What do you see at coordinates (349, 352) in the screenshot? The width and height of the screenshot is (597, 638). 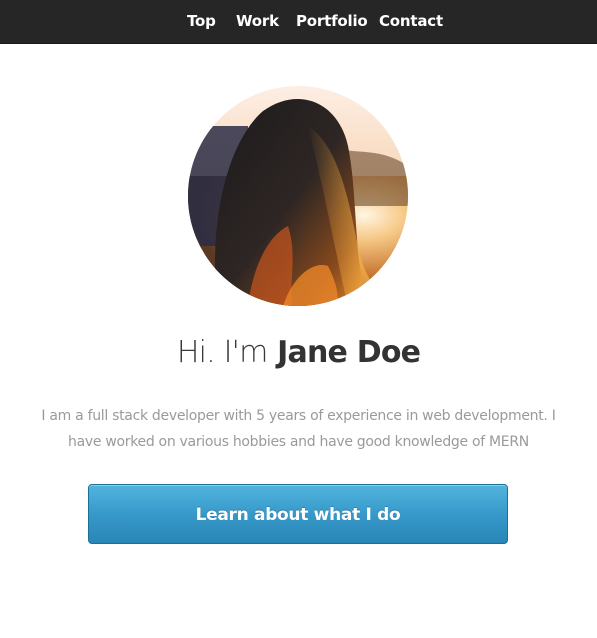 I see `hero-name: Jane Doe` at bounding box center [349, 352].